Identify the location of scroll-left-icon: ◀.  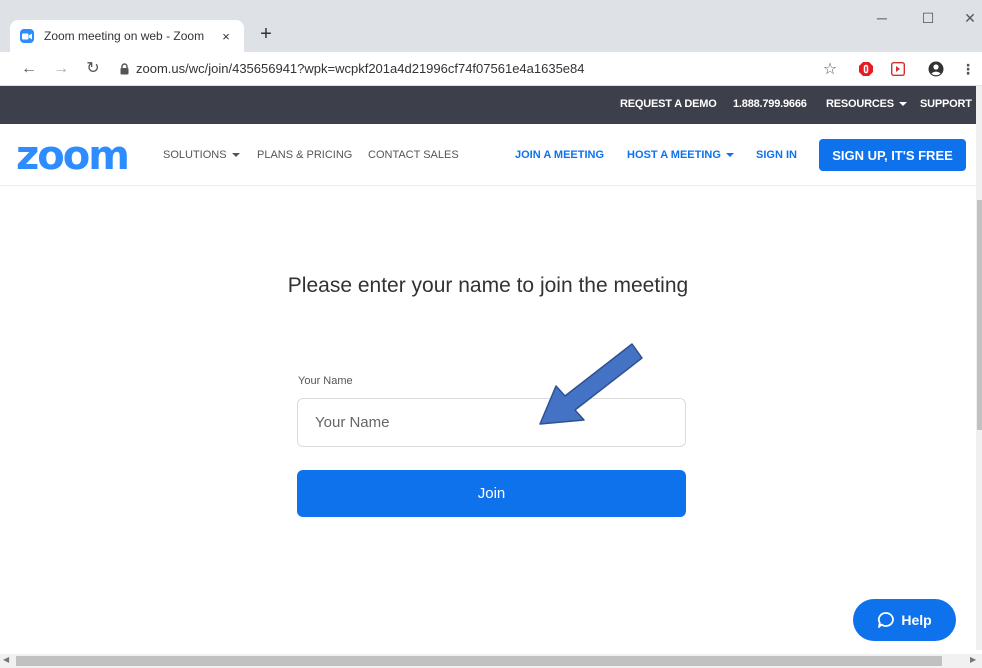
(6, 659).